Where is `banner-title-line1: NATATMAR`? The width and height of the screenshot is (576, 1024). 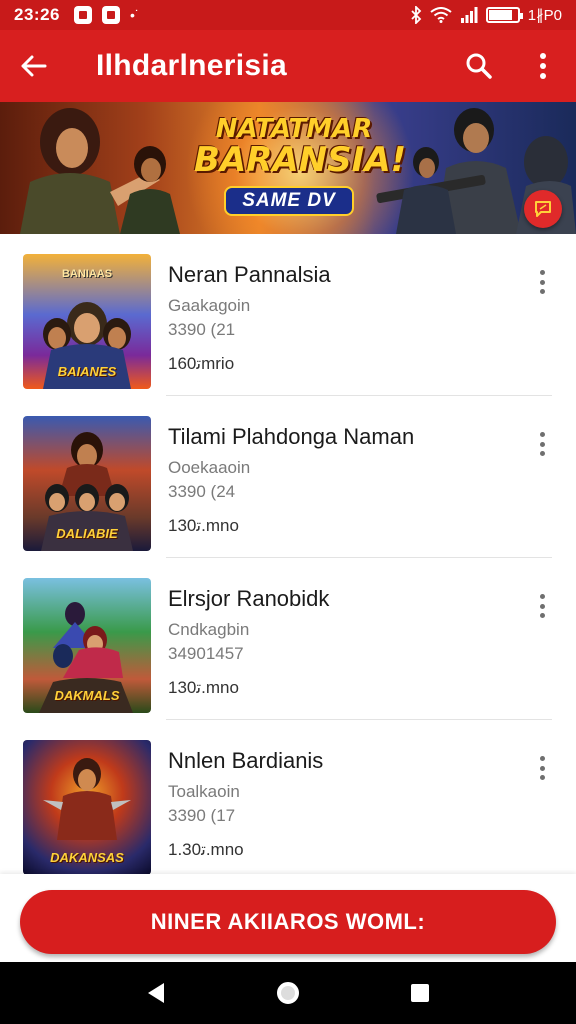 banner-title-line1: NATATMAR is located at coordinates (294, 129).